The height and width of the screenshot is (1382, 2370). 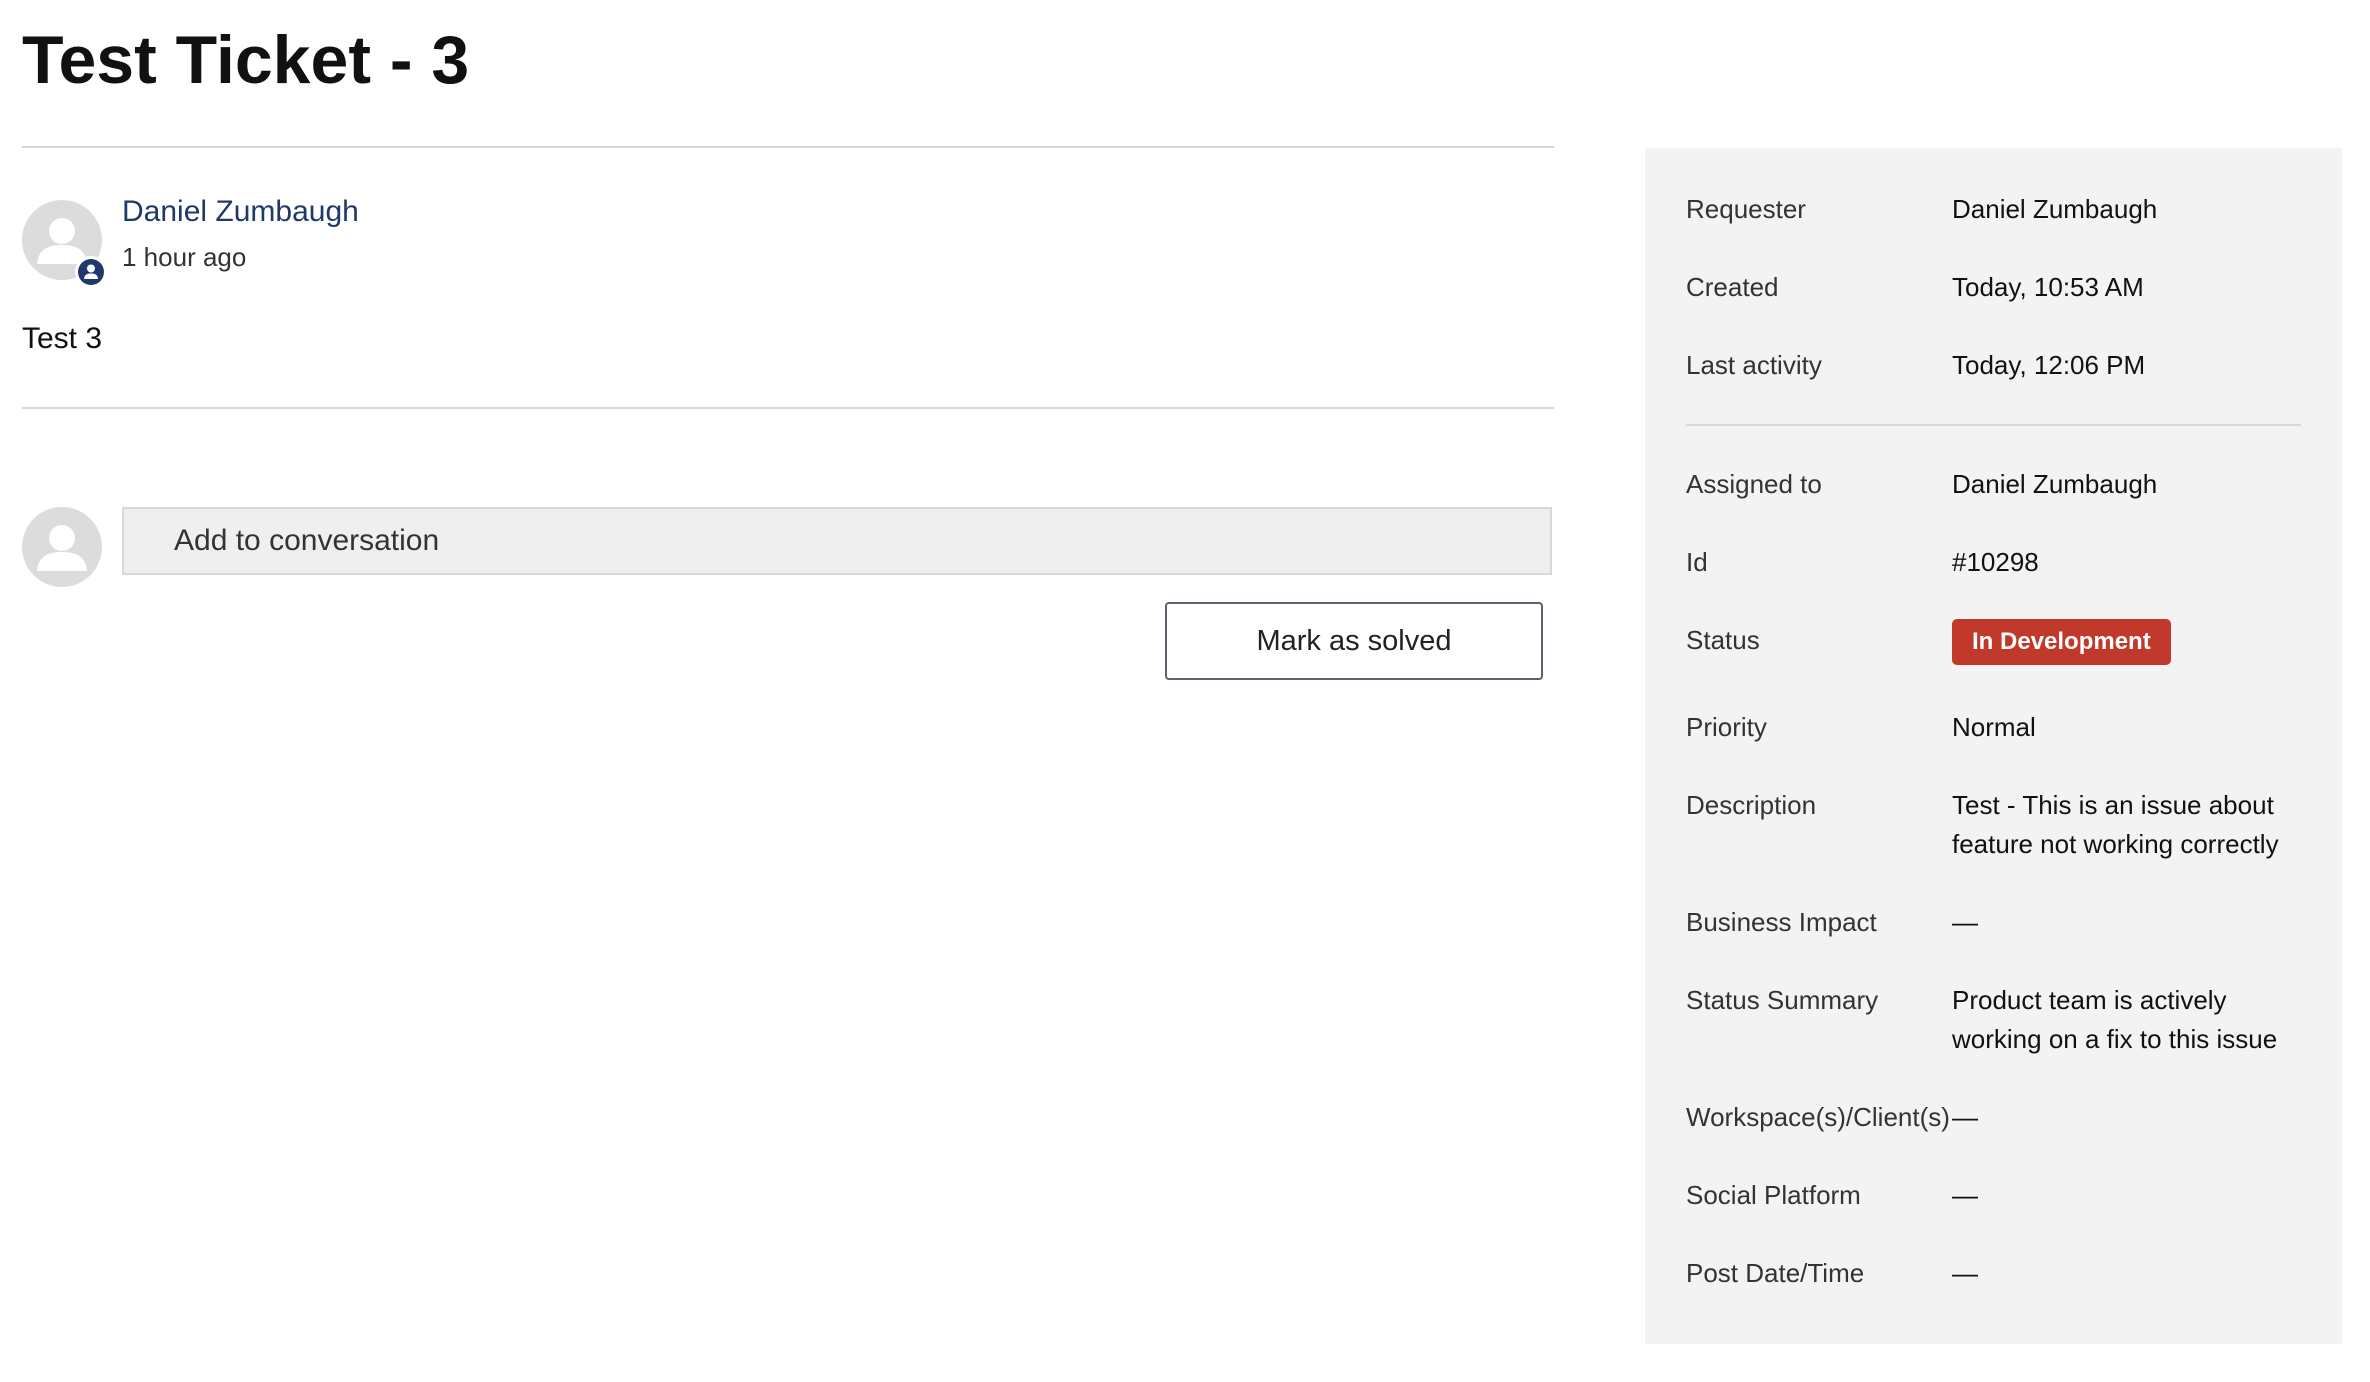 I want to click on field-label: Status Summary, so click(x=1782, y=1000).